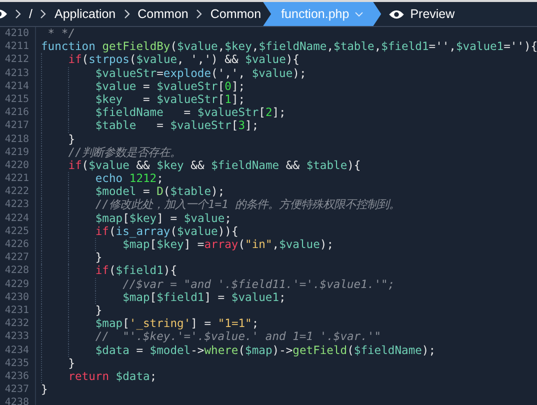 This screenshot has height=405, width=537. Describe the element at coordinates (18, 323) in the screenshot. I see `line-number: 4232` at that location.